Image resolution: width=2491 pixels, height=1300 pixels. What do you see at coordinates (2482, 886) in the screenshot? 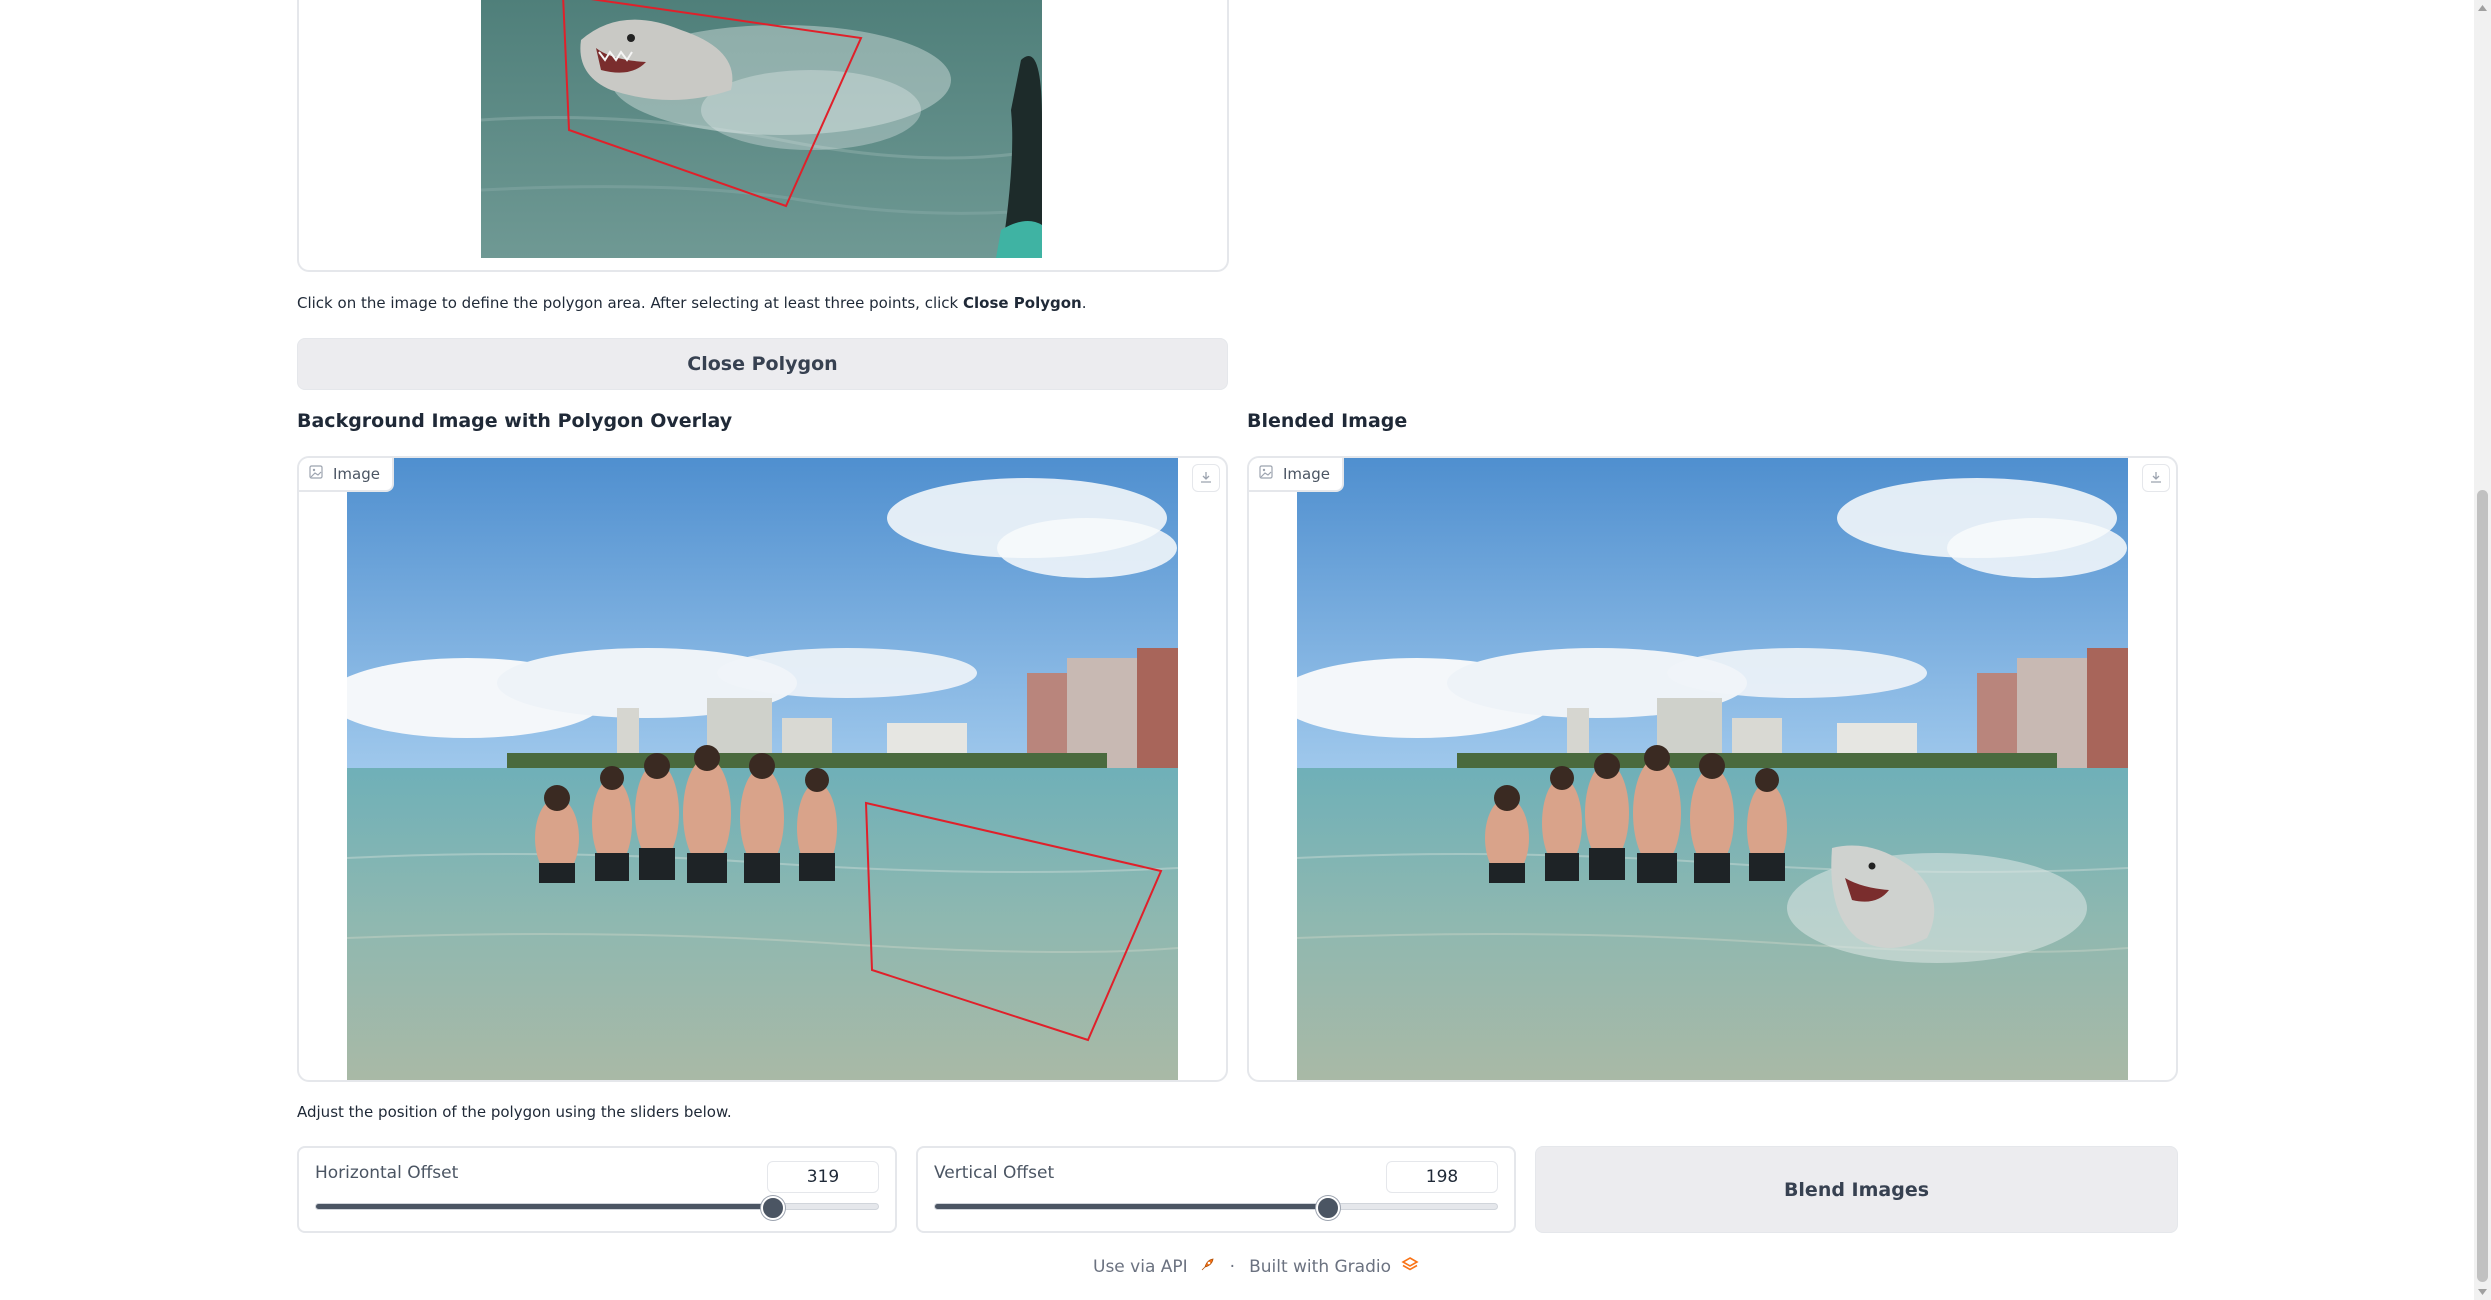
I see `scroll-thumb` at bounding box center [2482, 886].